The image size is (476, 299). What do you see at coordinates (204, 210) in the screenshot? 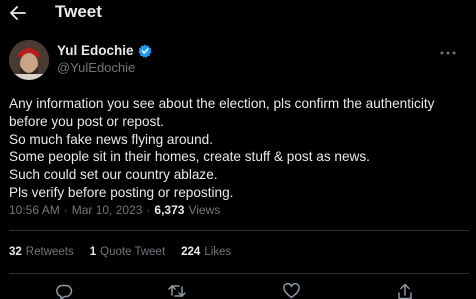
I see `views-label: Views` at bounding box center [204, 210].